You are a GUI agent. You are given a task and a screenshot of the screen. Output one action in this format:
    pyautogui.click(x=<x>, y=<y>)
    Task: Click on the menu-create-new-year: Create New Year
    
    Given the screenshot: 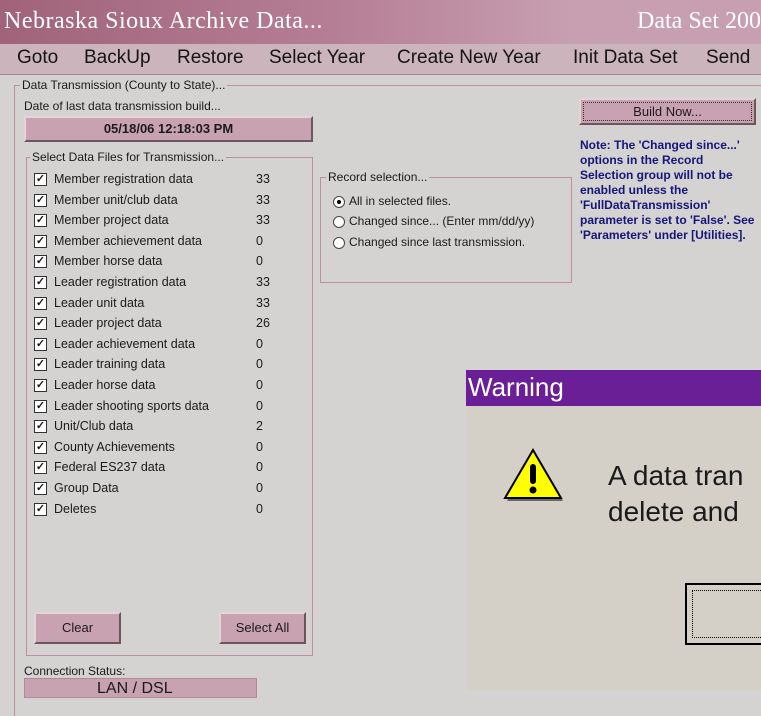 What is the action you would take?
    pyautogui.click(x=469, y=58)
    